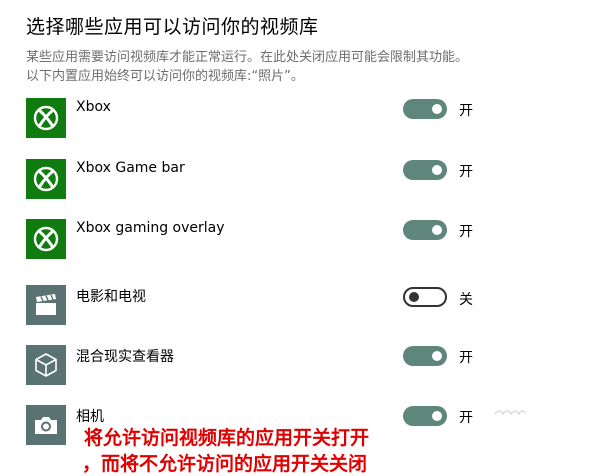 This screenshot has height=476, width=600. What do you see at coordinates (93, 107) in the screenshot?
I see `app-name: Xbox` at bounding box center [93, 107].